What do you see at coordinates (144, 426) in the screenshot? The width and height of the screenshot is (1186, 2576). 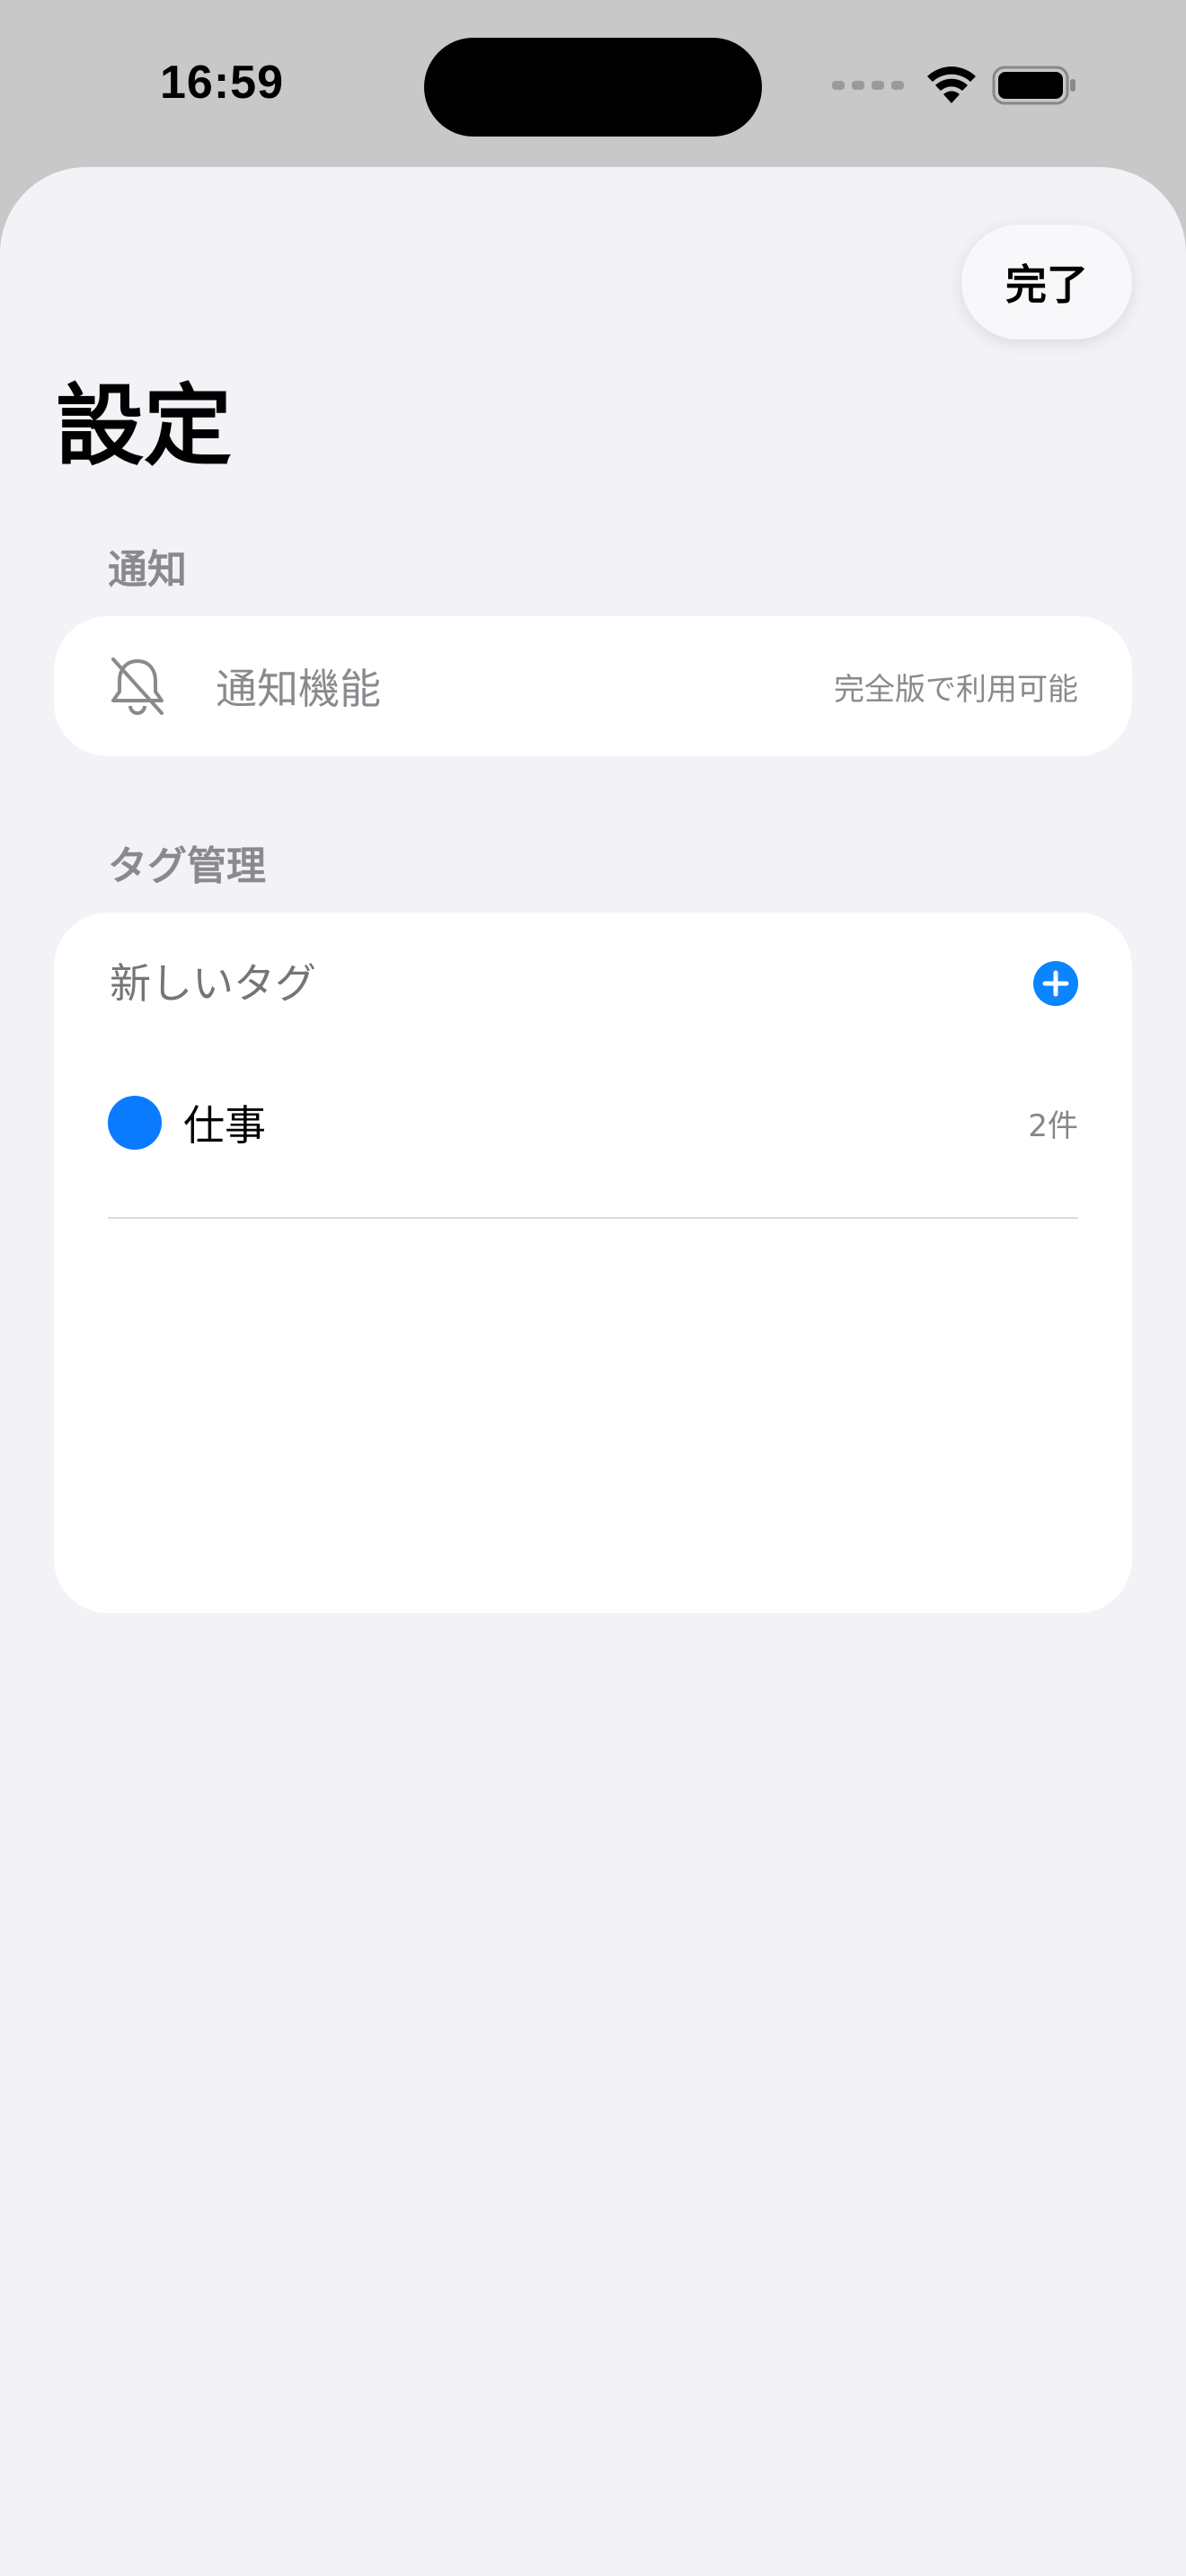 I see `page-title: 設定` at bounding box center [144, 426].